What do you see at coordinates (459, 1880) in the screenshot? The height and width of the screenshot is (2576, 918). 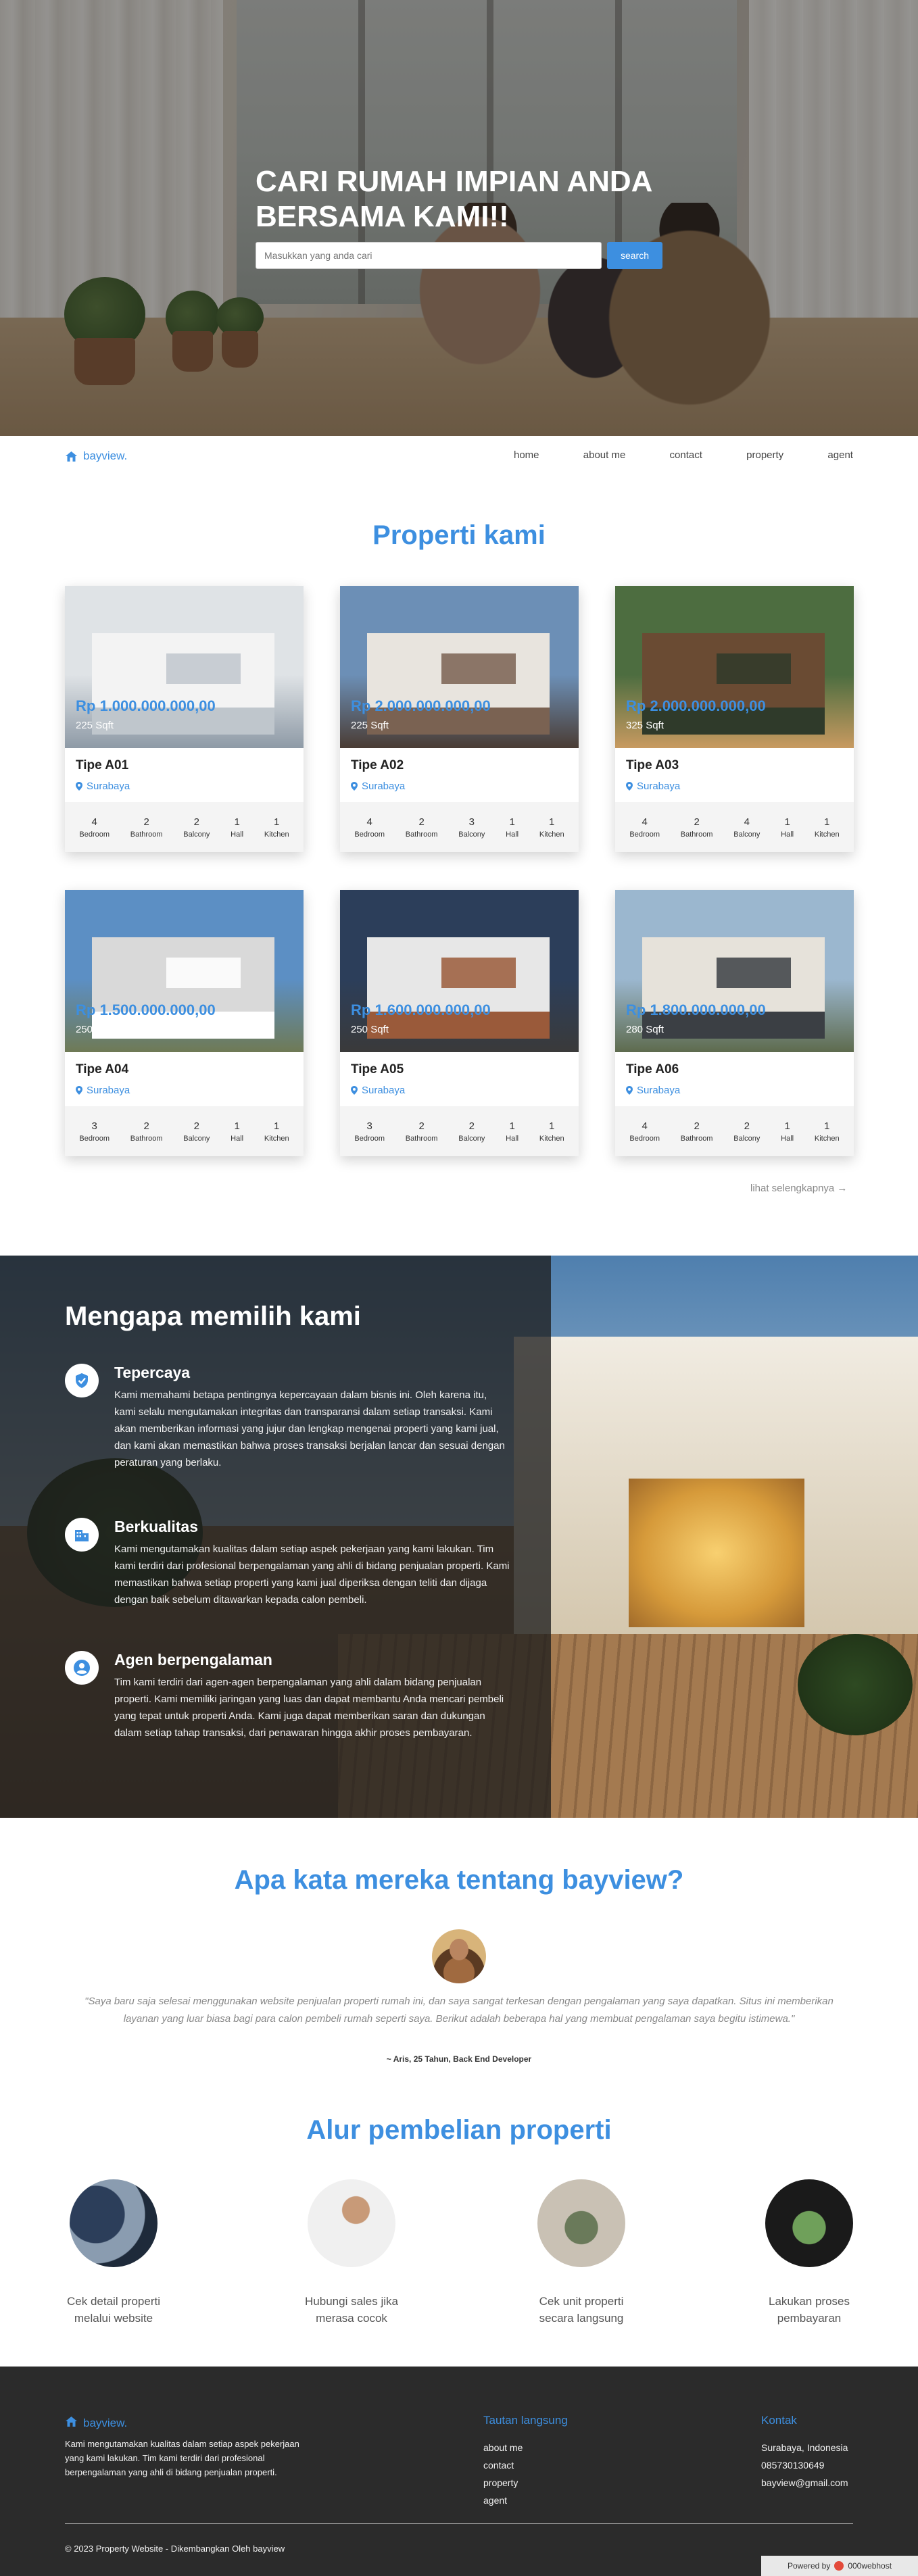 I see `testimonial-title: Apa kata mereka tentang bayview?` at bounding box center [459, 1880].